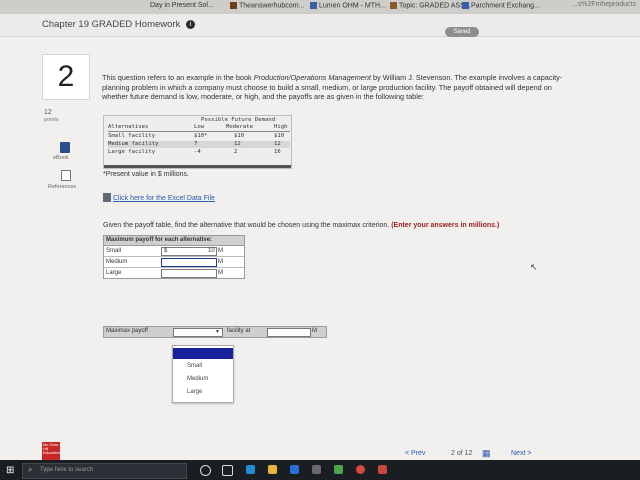 This screenshot has width=640, height=480. What do you see at coordinates (61, 158) in the screenshot?
I see `ebook-link: eBook` at bounding box center [61, 158].